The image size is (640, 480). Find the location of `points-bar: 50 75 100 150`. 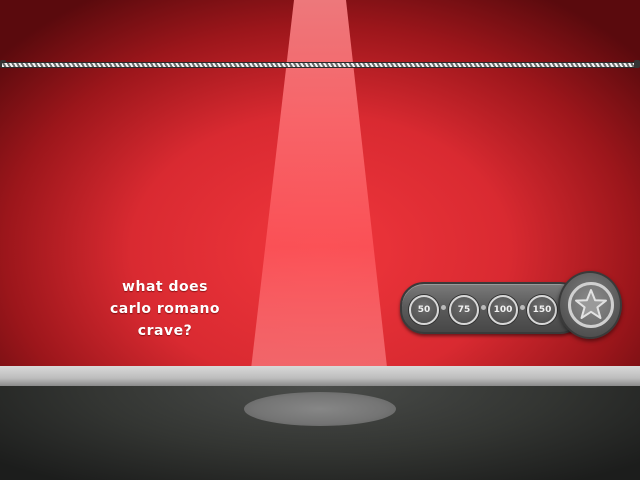

points-bar: 50 75 100 150 is located at coordinates (492, 308).